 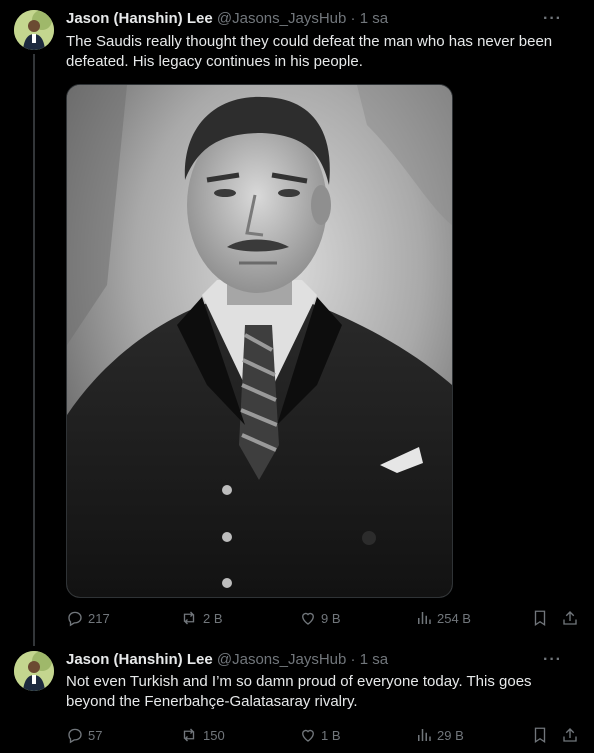 I want to click on repost-button: 150, so click(x=202, y=735).